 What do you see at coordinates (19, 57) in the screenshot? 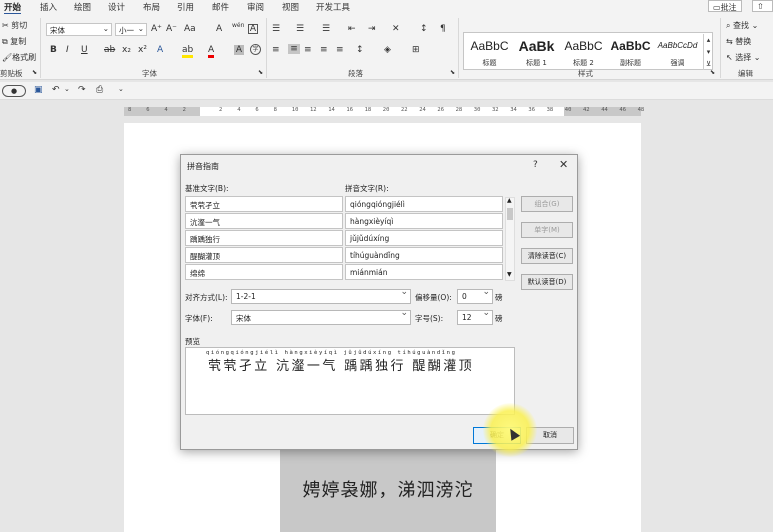
I see `format-painter-button: 🖌格式刷` at bounding box center [19, 57].